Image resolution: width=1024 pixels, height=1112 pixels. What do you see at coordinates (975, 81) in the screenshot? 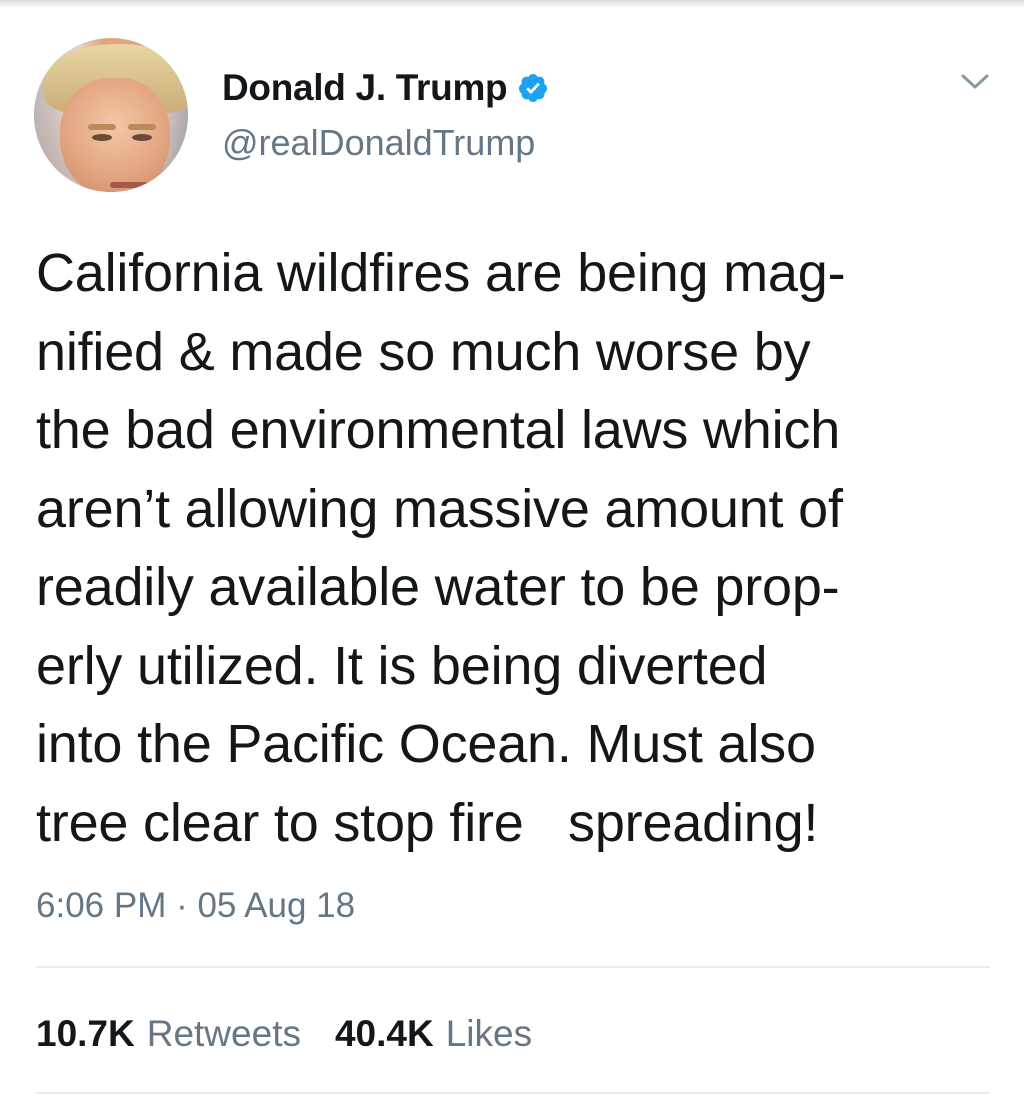
I see `chevron-down-icon` at bounding box center [975, 81].